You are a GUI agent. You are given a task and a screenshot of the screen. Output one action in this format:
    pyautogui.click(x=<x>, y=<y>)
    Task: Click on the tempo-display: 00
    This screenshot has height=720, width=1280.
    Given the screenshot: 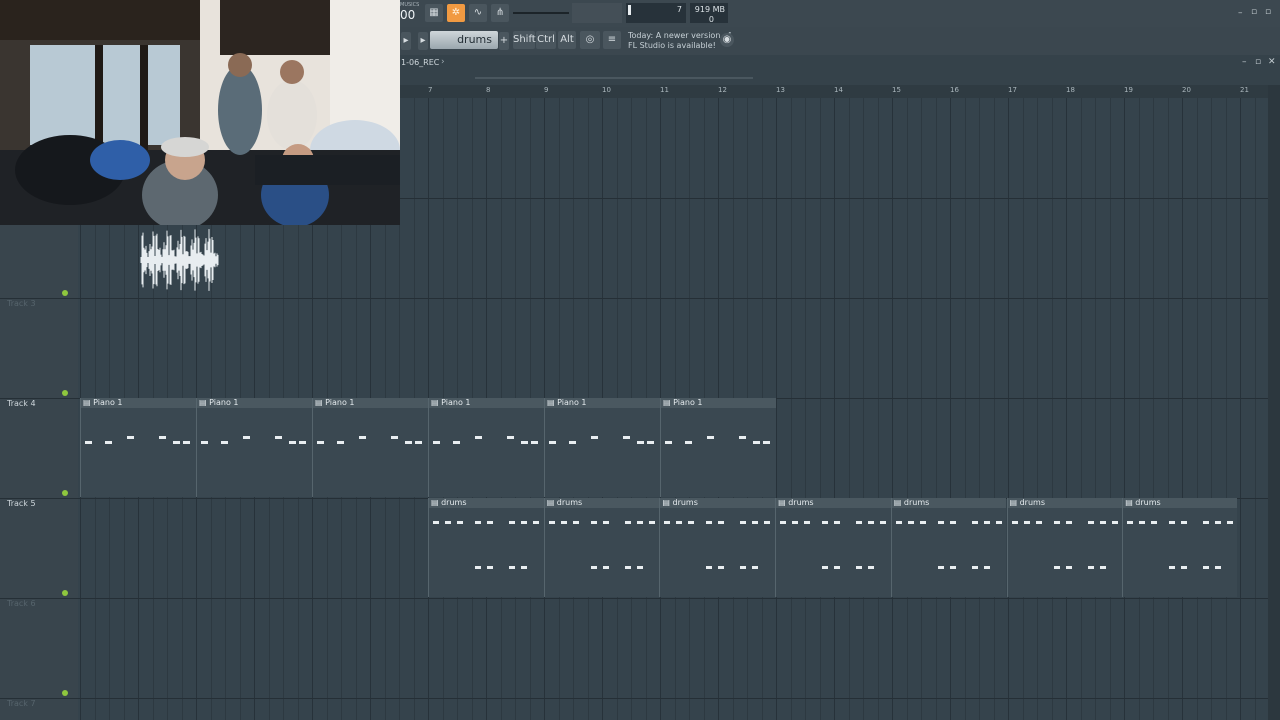 What is the action you would take?
    pyautogui.click(x=407, y=15)
    